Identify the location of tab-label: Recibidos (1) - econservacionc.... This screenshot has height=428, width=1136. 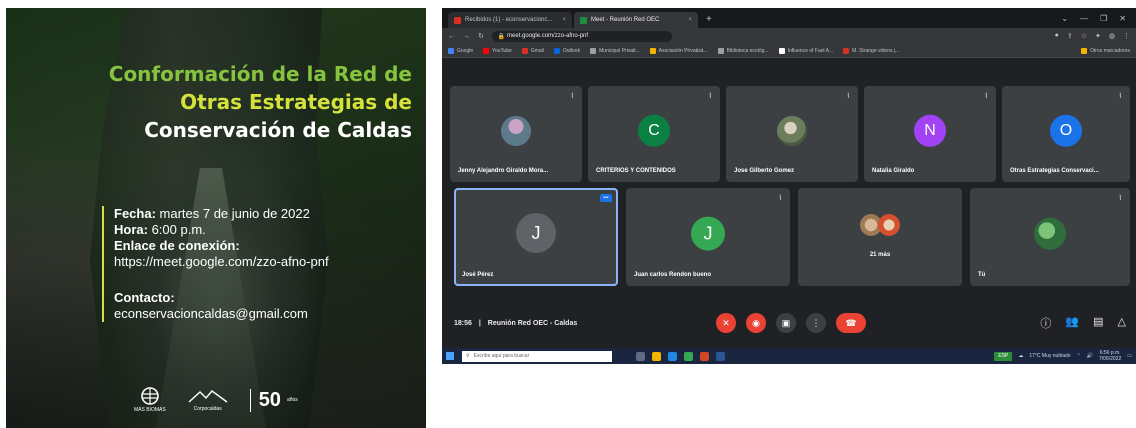
(509, 20).